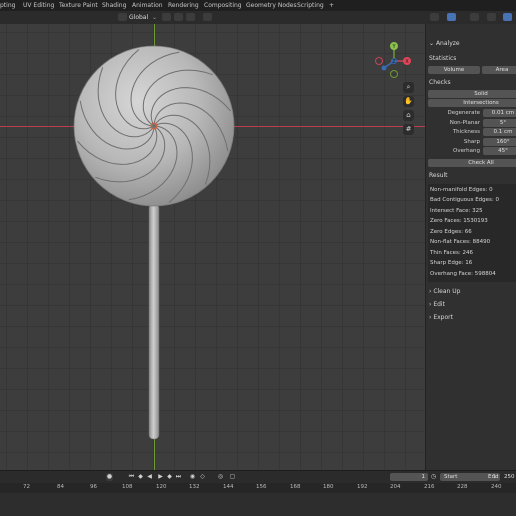 Image resolution: width=516 pixels, height=516 pixels. Describe the element at coordinates (161, 487) in the screenshot. I see `frame-tick: 120` at that location.